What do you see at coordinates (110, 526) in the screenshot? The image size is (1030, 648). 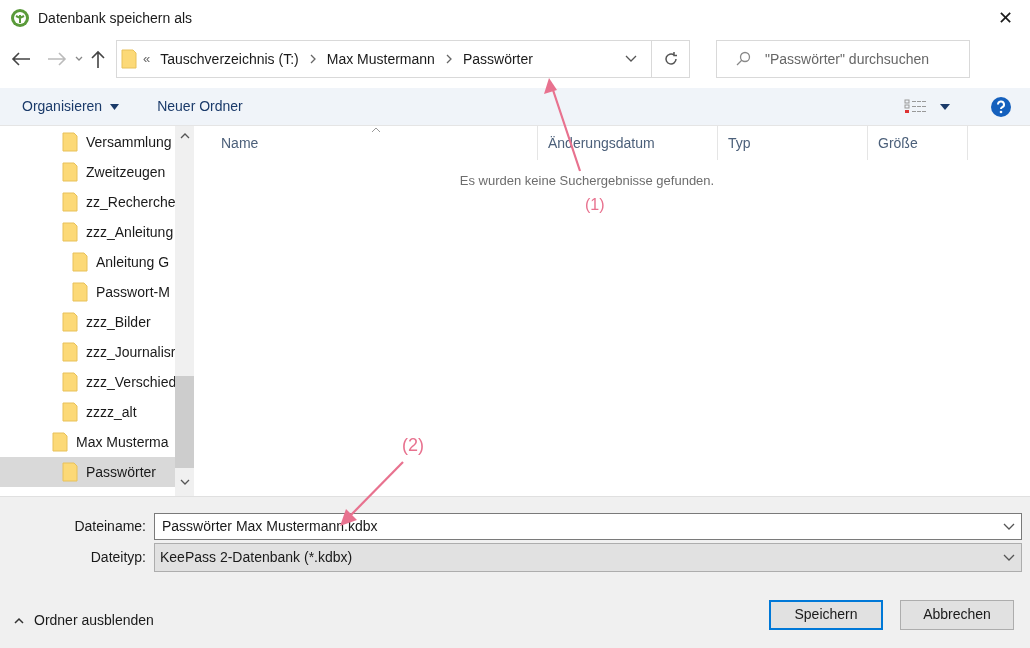 I see `field-label: Dateiname:` at bounding box center [110, 526].